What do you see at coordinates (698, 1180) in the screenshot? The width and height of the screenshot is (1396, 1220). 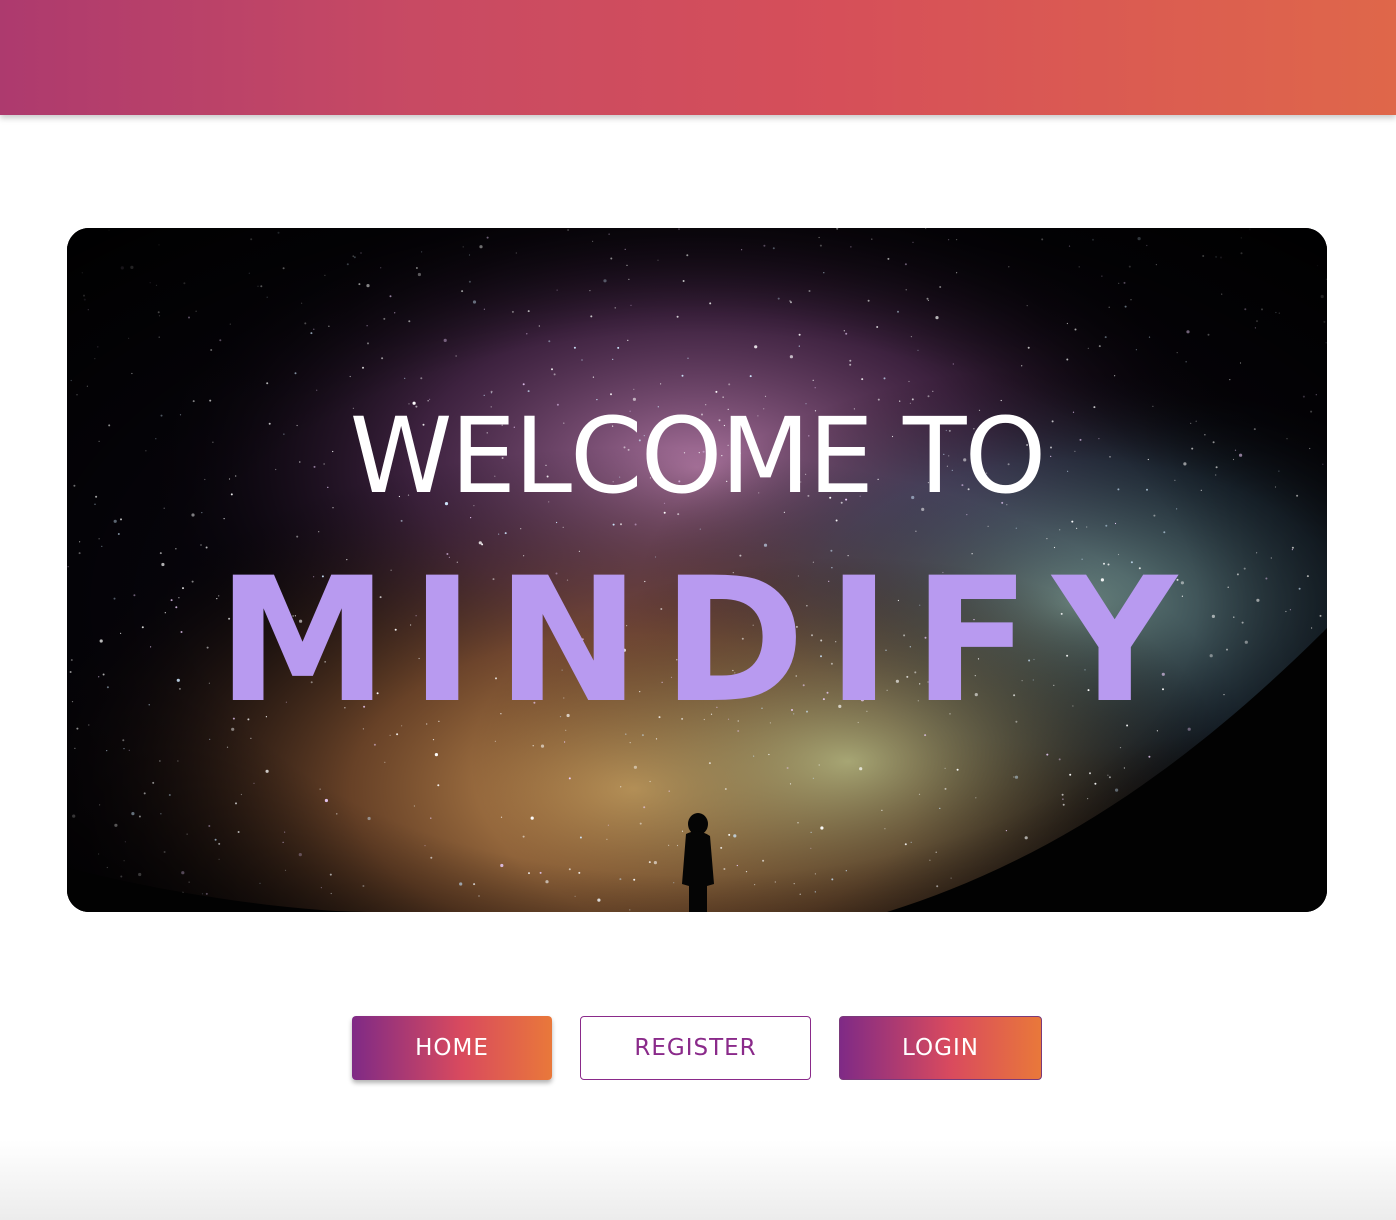 I see `bottom-shadow` at bounding box center [698, 1180].